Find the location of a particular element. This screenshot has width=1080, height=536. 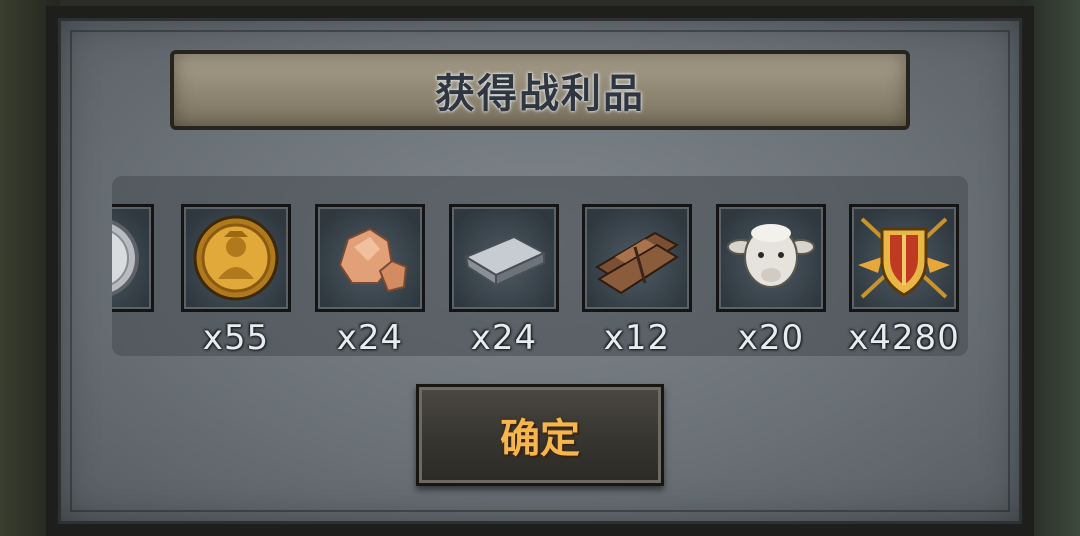

reward-count: x12 is located at coordinates (637, 337).